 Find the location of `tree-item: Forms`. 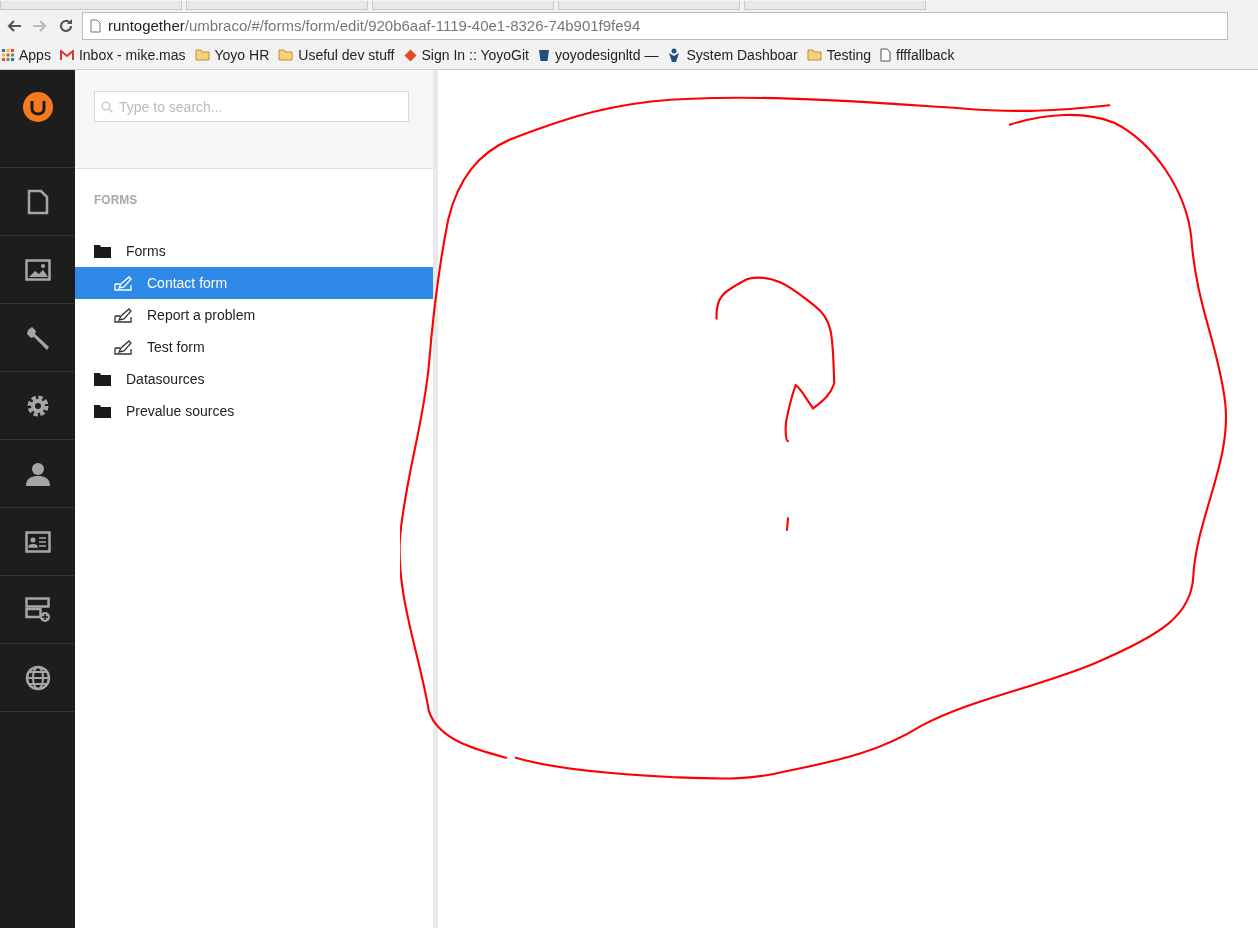

tree-item: Forms is located at coordinates (254, 251).